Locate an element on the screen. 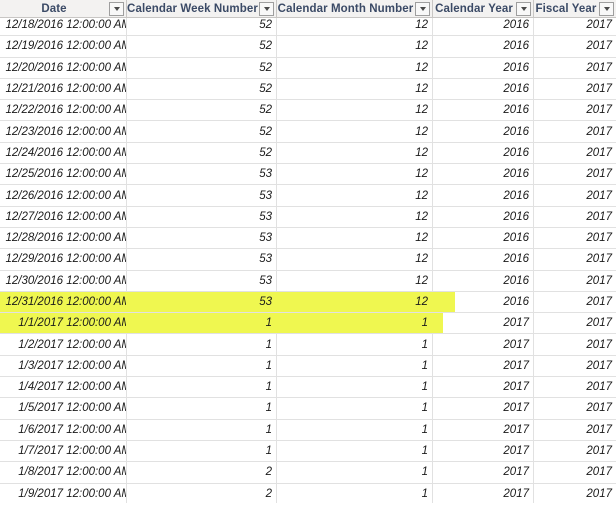 This screenshot has height=506, width=616. cell-date: 12/20/2016 12:00:00 AM is located at coordinates (63, 67).